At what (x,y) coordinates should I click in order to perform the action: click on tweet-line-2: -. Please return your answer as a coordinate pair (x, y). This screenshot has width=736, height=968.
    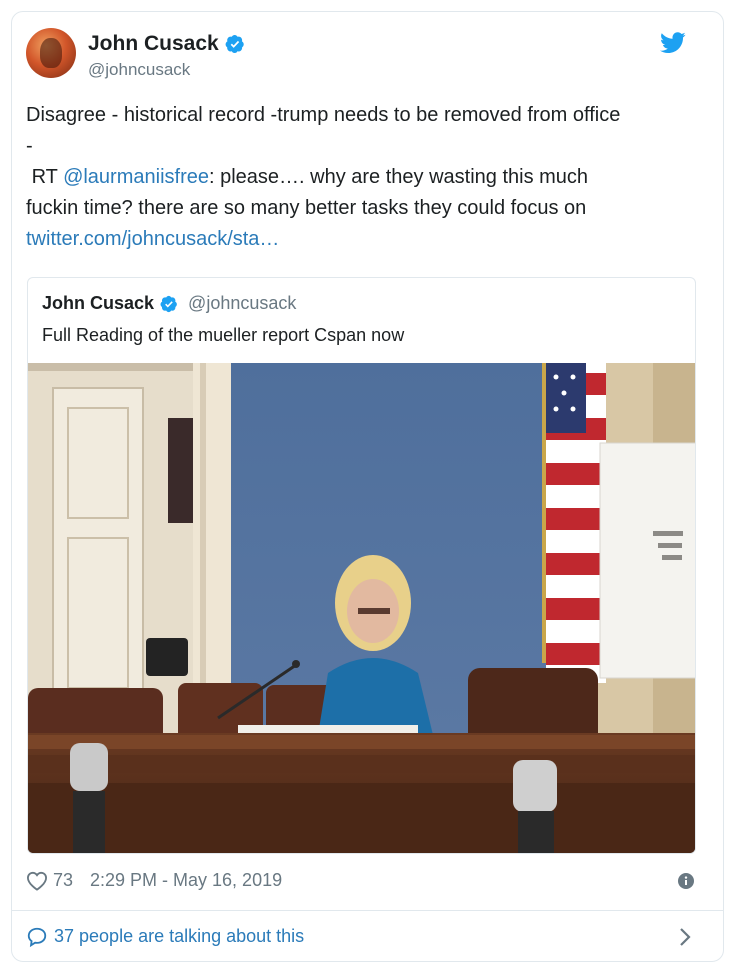
    Looking at the image, I should click on (29, 146).